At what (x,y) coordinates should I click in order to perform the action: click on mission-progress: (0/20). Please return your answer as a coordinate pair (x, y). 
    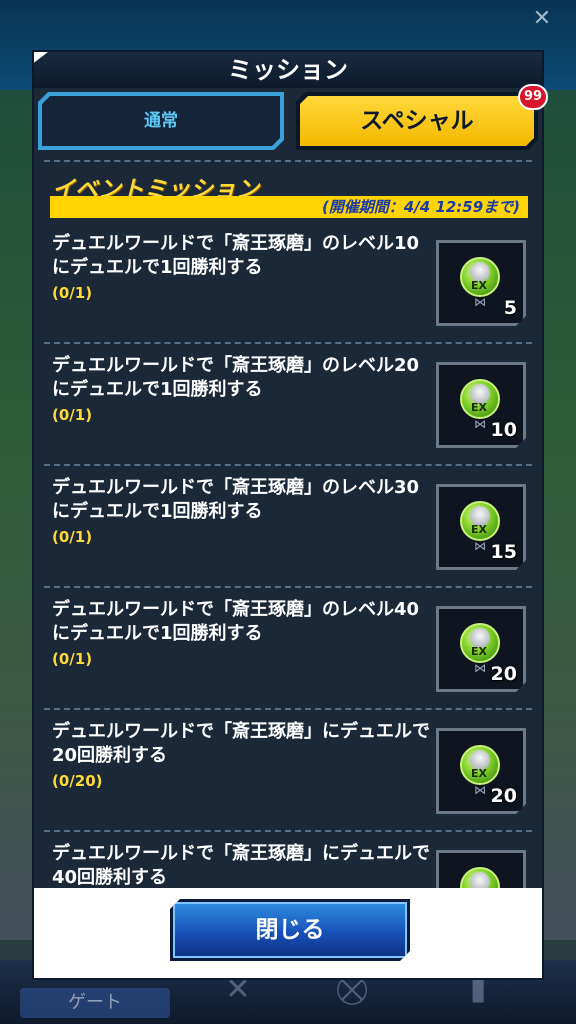
    Looking at the image, I should click on (77, 781).